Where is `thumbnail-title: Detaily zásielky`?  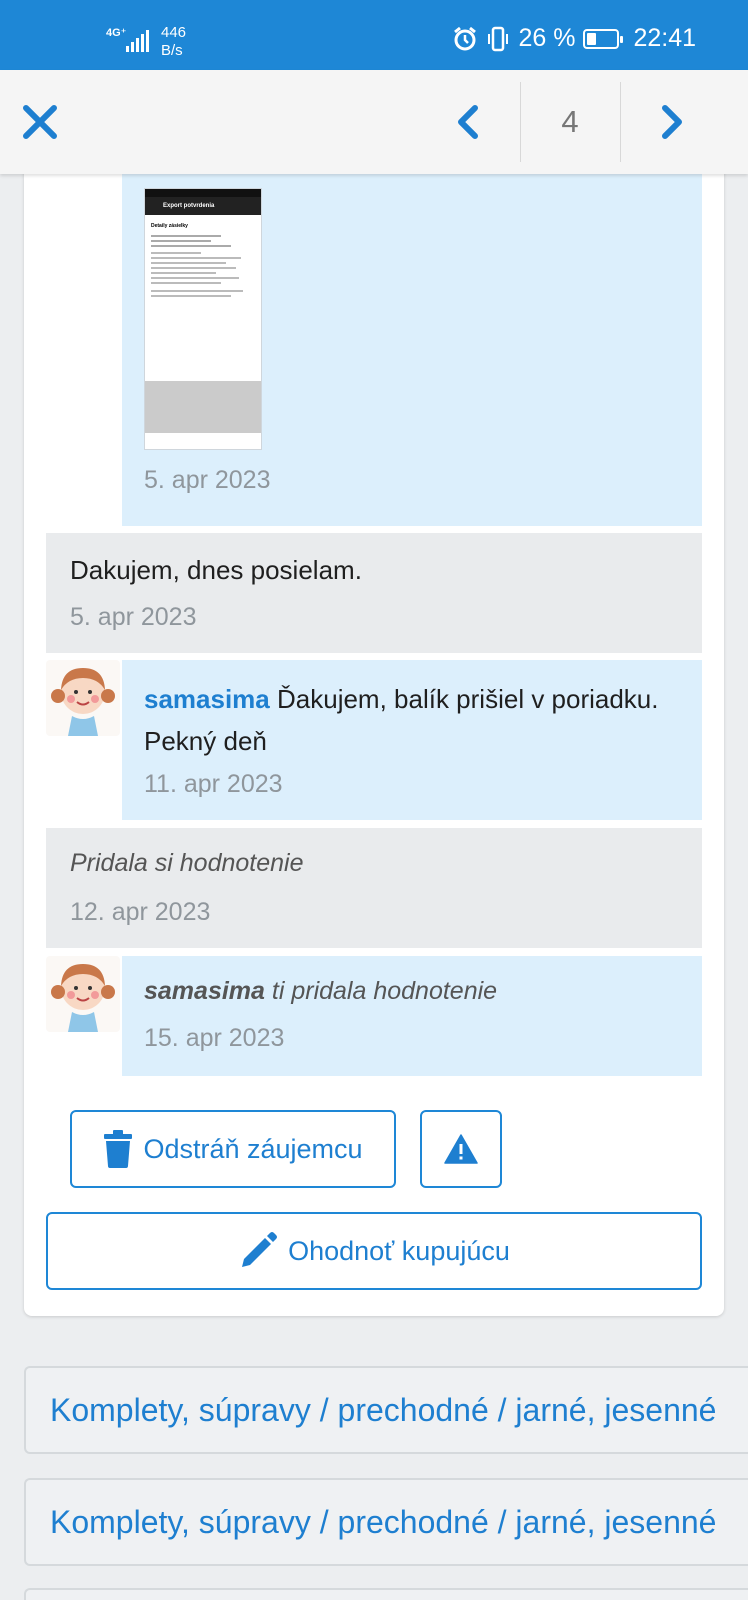 thumbnail-title: Detaily zásielky is located at coordinates (169, 226).